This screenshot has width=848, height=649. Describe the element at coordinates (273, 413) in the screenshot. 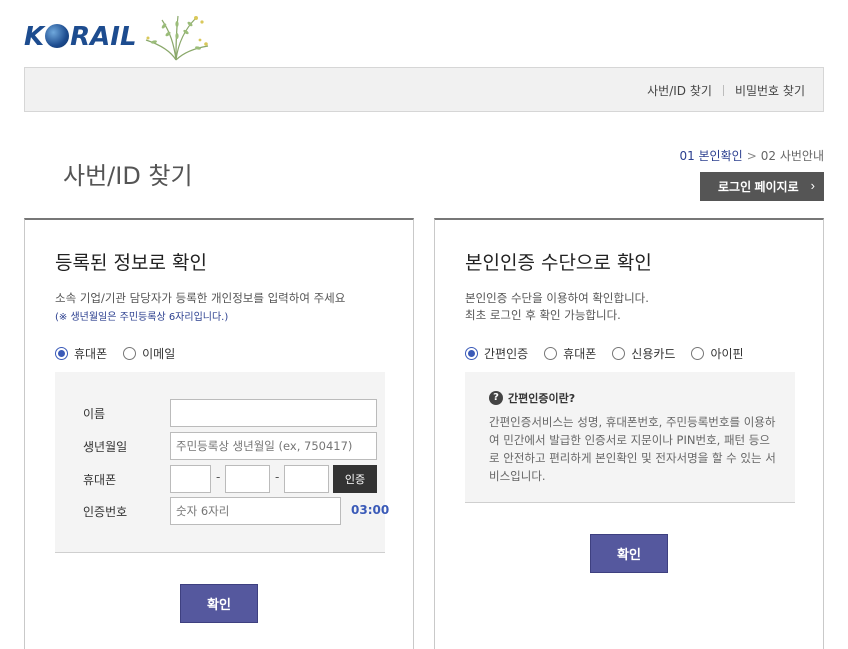

I see `name-input` at that location.